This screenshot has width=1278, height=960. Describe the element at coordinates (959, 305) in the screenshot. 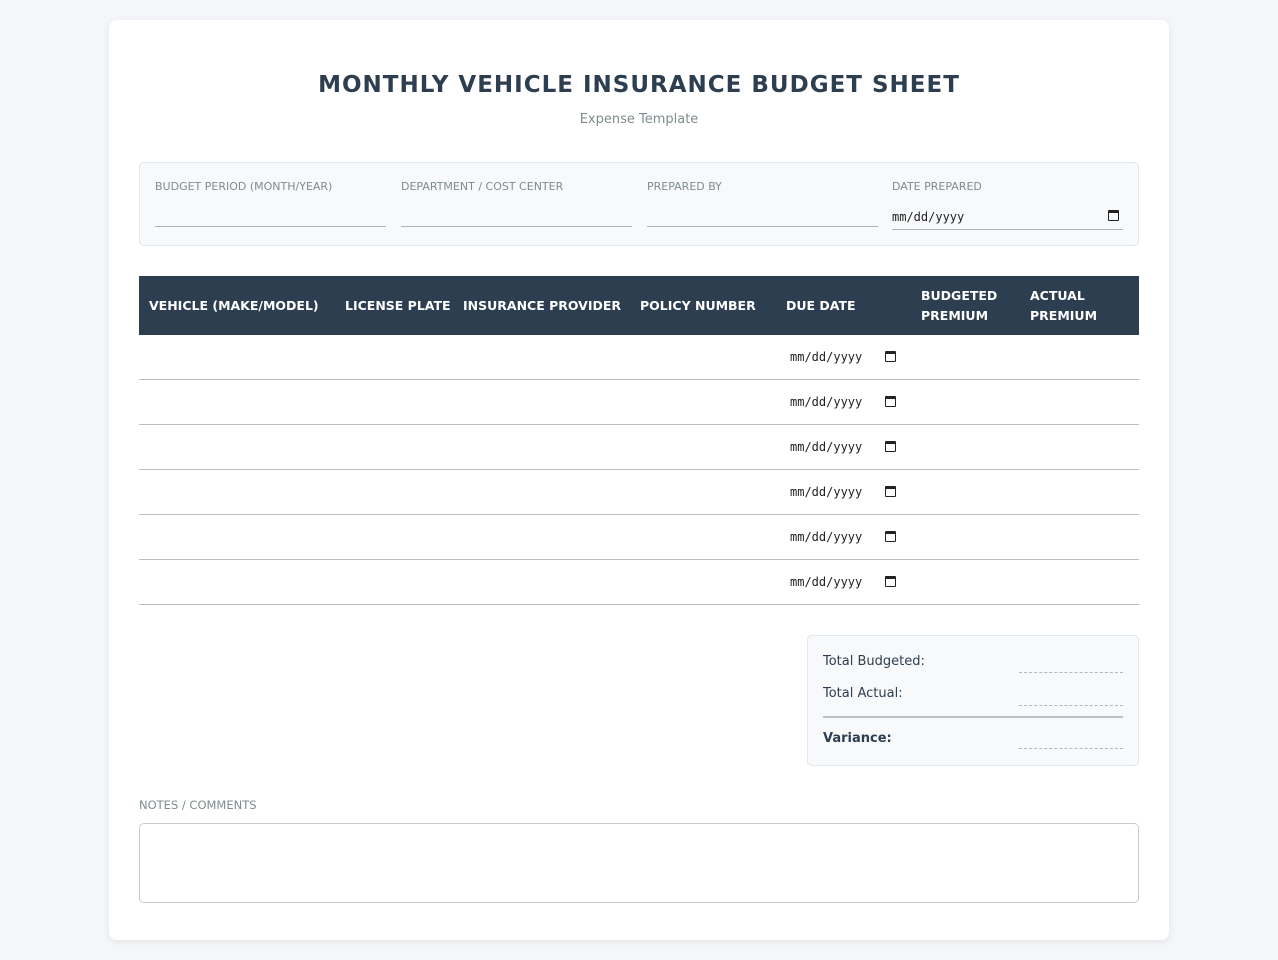

I see `col-budgeted-premium: BUDGETED PREMIUM` at that location.